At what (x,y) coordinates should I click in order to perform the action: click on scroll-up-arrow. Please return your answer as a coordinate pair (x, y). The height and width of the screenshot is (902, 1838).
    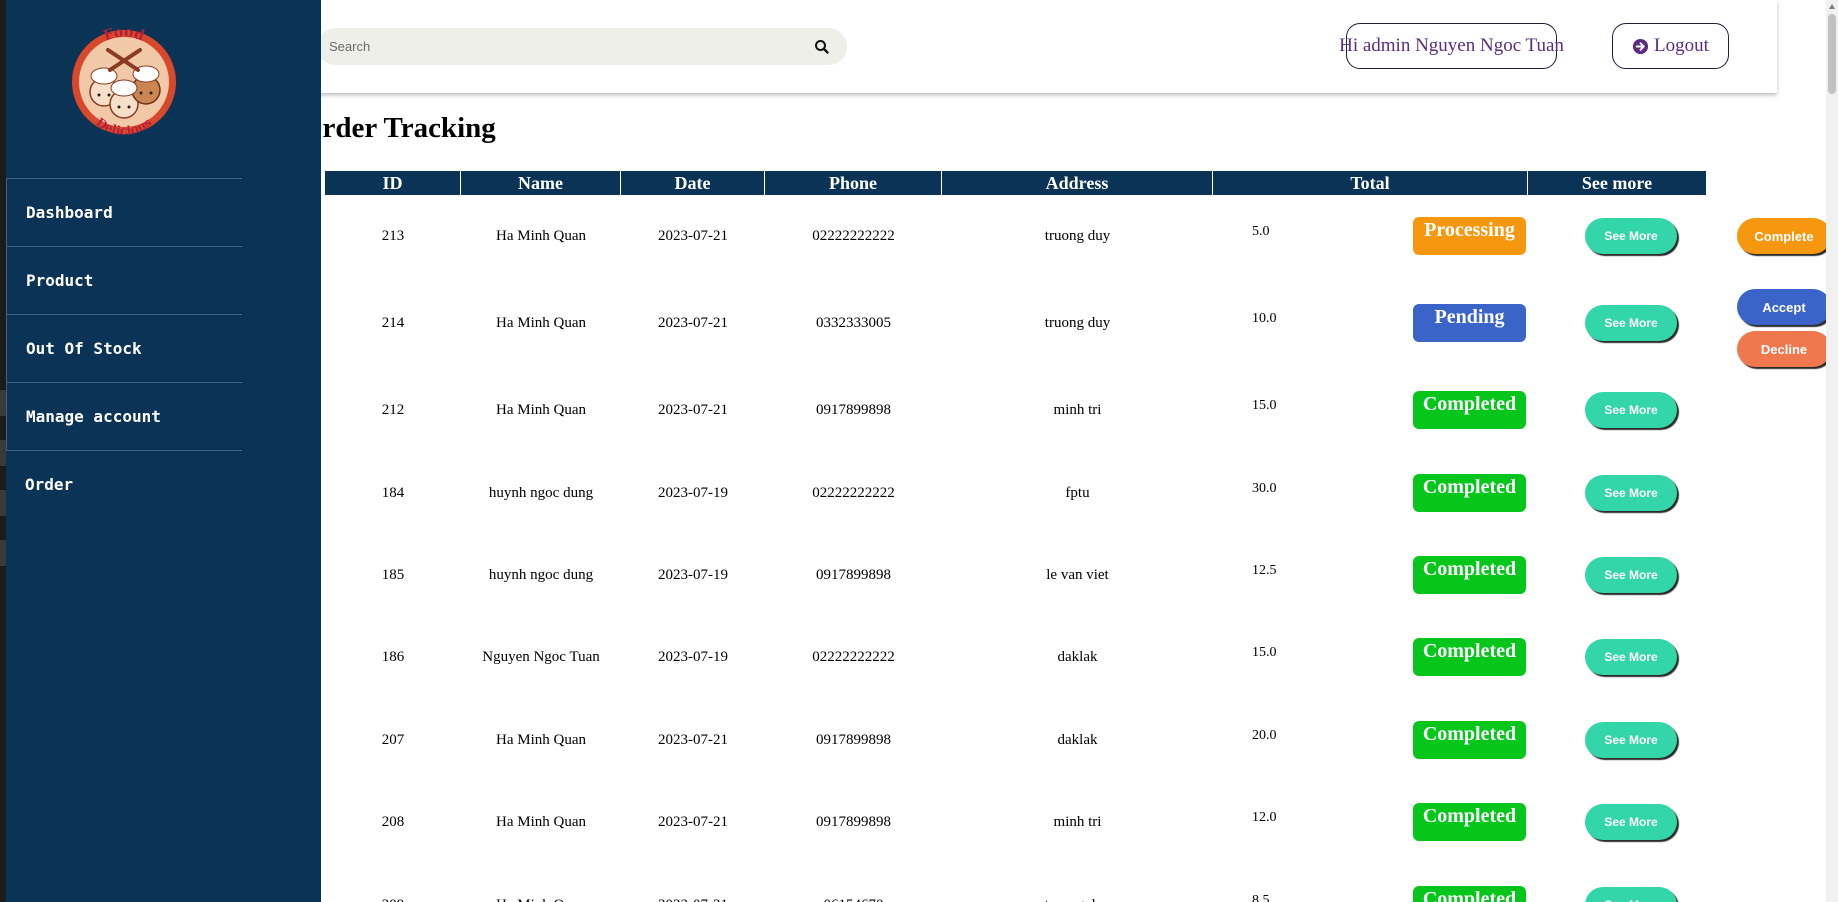
    Looking at the image, I should click on (1832, 6).